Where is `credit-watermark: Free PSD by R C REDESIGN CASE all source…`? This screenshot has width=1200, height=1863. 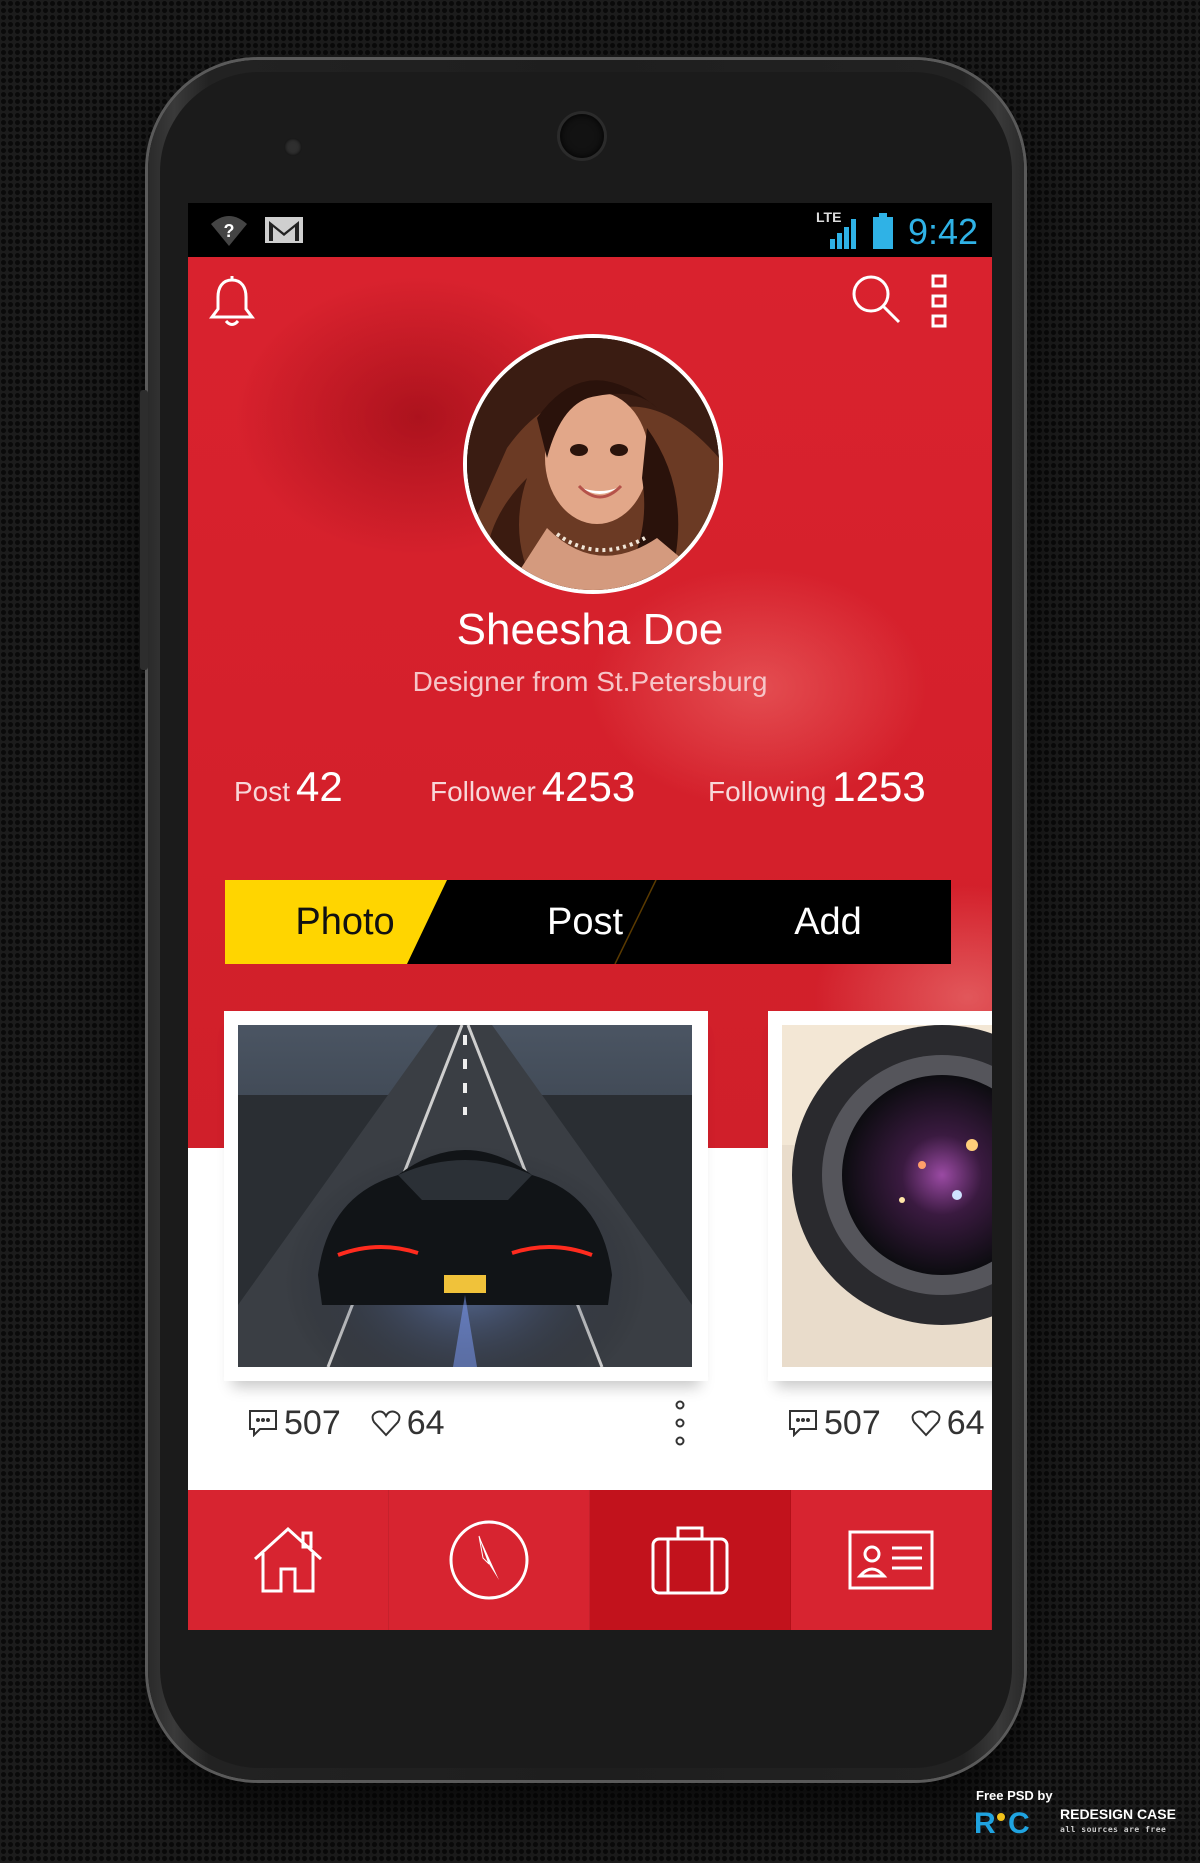
credit-watermark: Free PSD by R C REDESIGN CASE all source… is located at coordinates (1079, 1812).